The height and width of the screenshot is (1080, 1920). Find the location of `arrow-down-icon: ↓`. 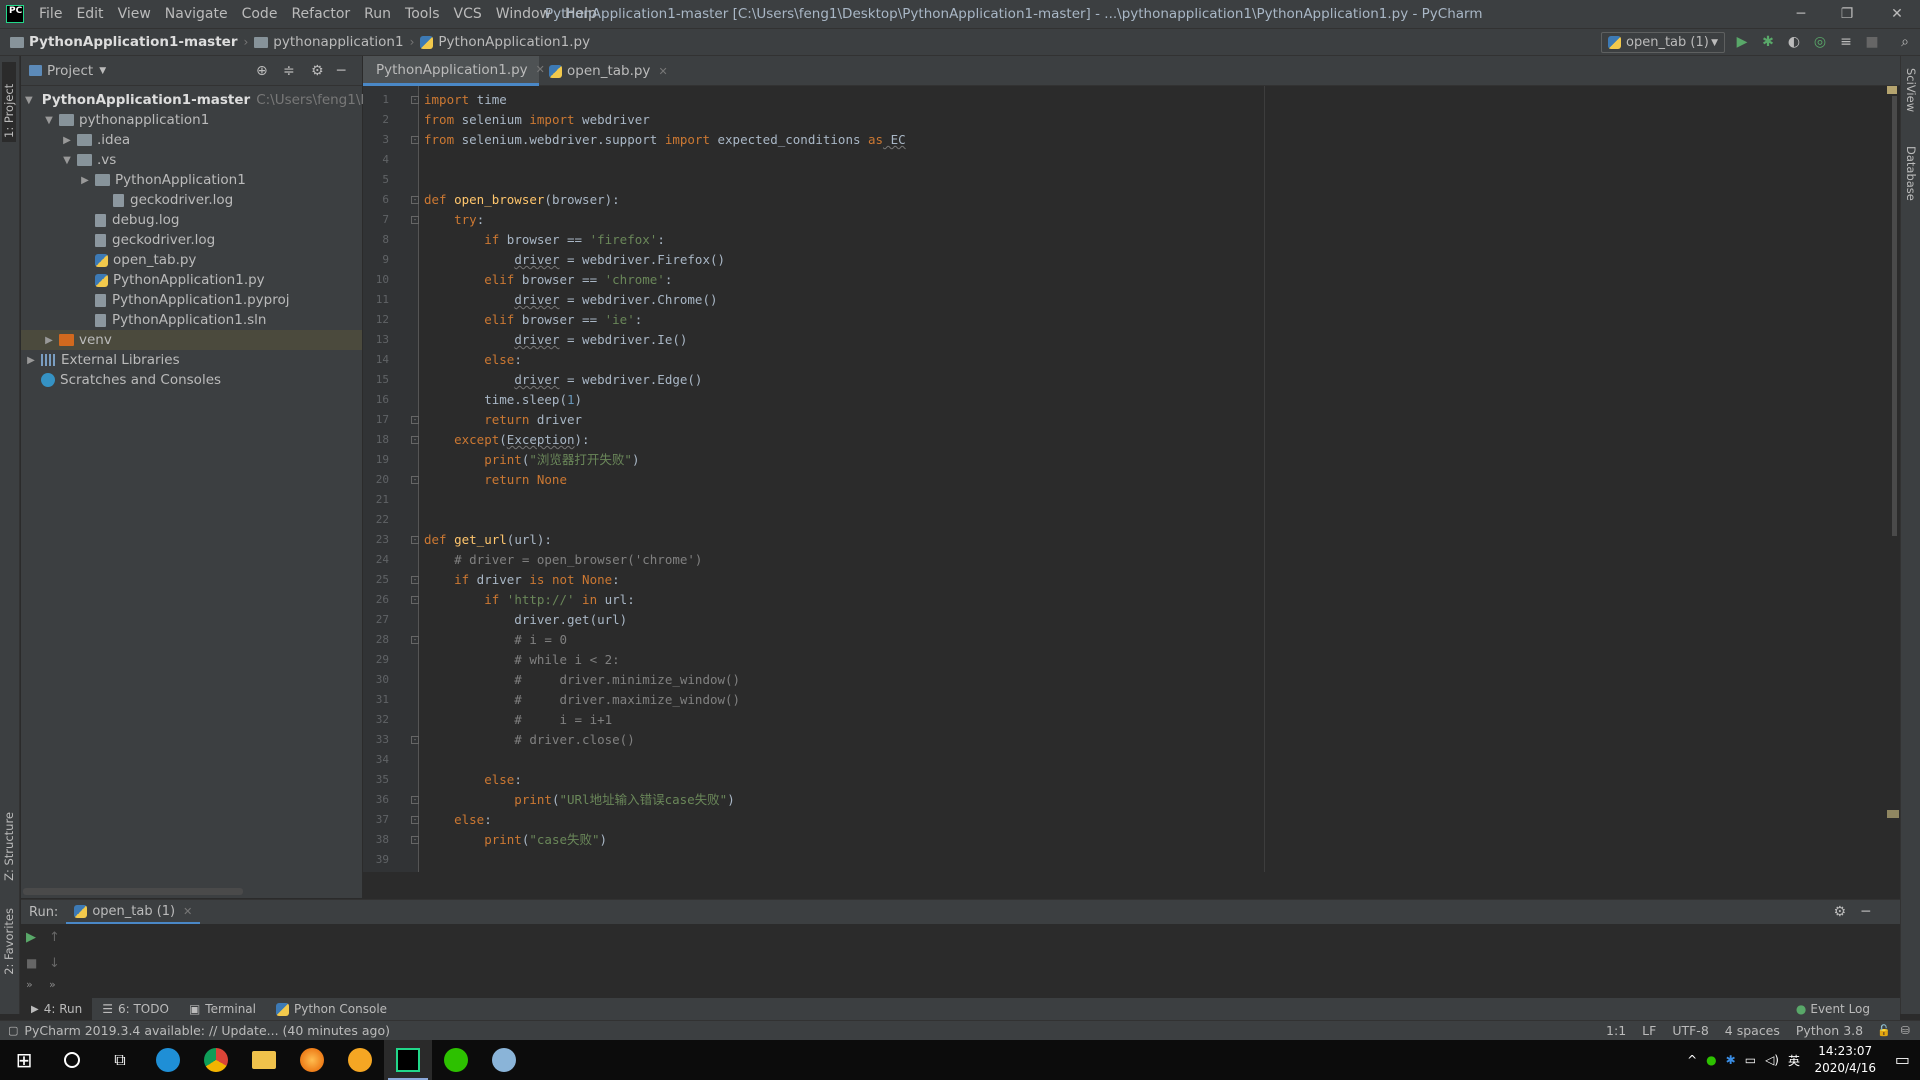

arrow-down-icon: ↓ is located at coordinates (54, 963).